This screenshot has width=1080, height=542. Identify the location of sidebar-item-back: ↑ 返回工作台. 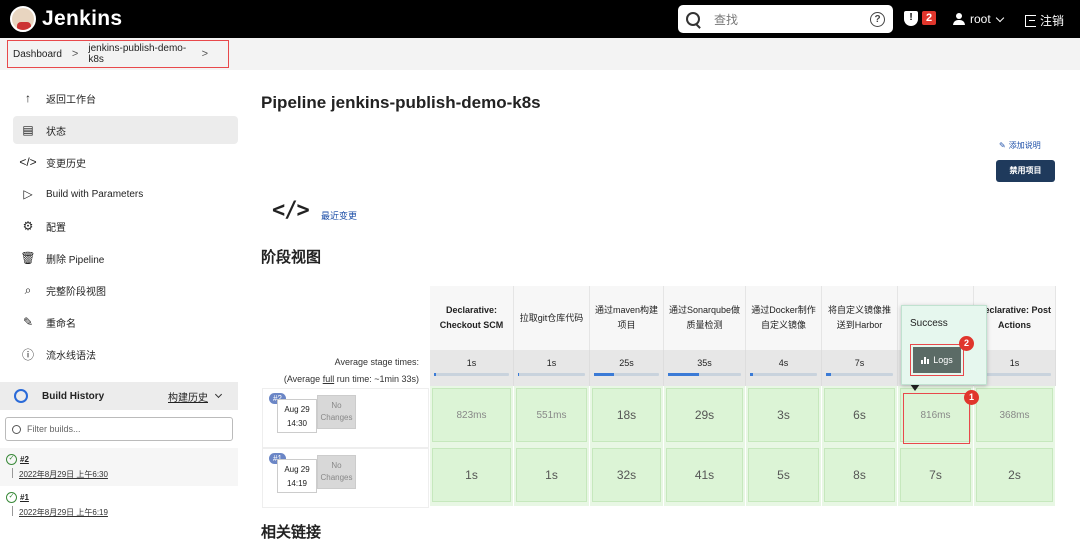
(125, 98).